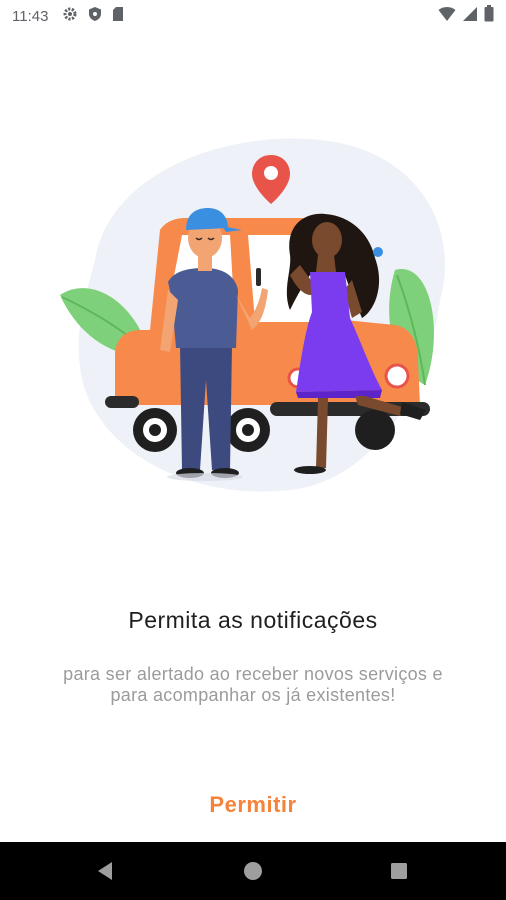 This screenshot has width=506, height=900. What do you see at coordinates (447, 16) in the screenshot?
I see `wifi-icon` at bounding box center [447, 16].